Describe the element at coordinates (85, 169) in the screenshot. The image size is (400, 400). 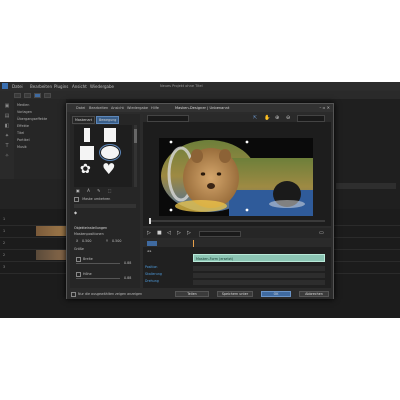
I see `mask-shape-flower-icon: ✿` at that location.